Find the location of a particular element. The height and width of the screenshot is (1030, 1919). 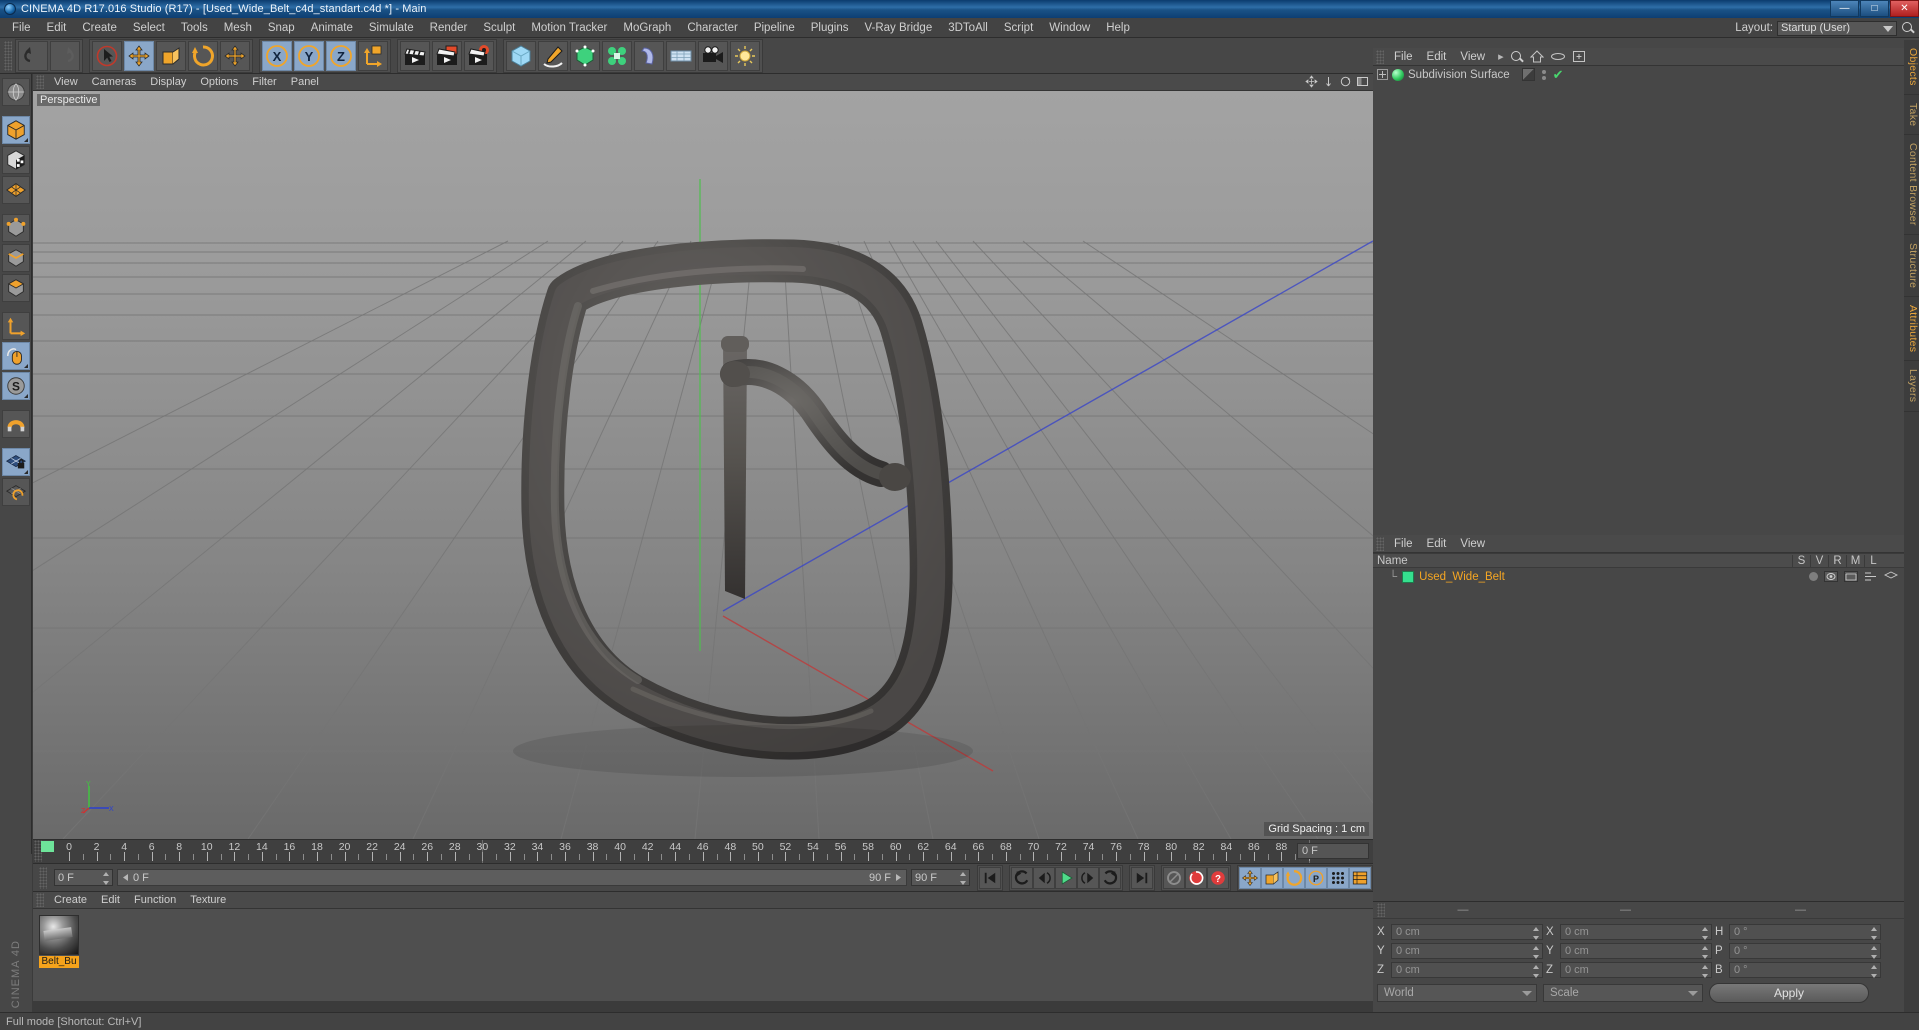

add-light-button is located at coordinates (745, 55).